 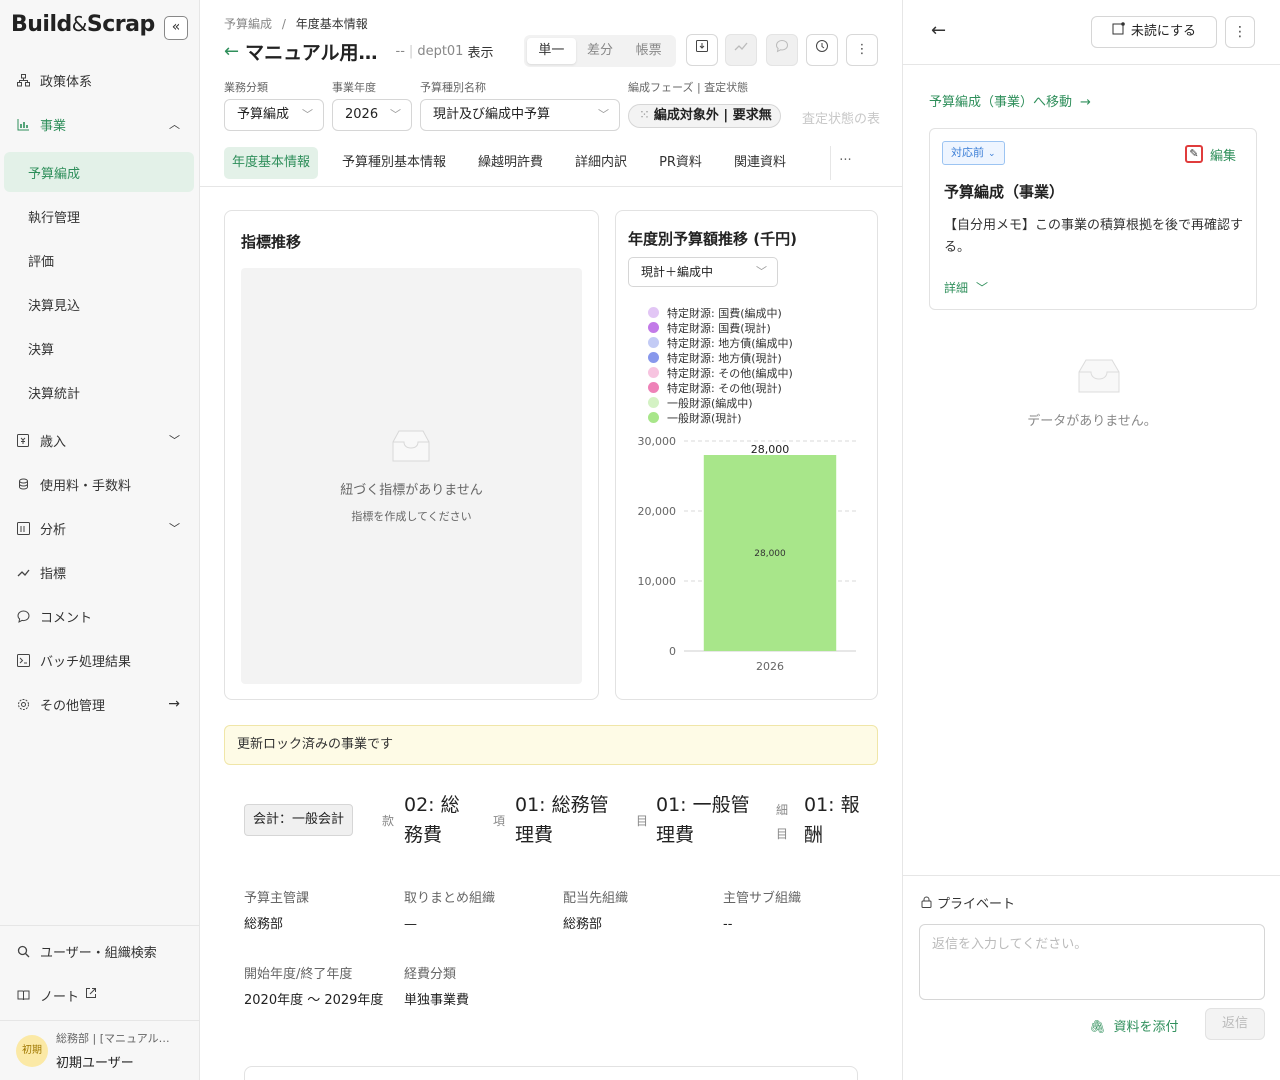 What do you see at coordinates (976, 904) in the screenshot?
I see `private-text: プライベート` at bounding box center [976, 904].